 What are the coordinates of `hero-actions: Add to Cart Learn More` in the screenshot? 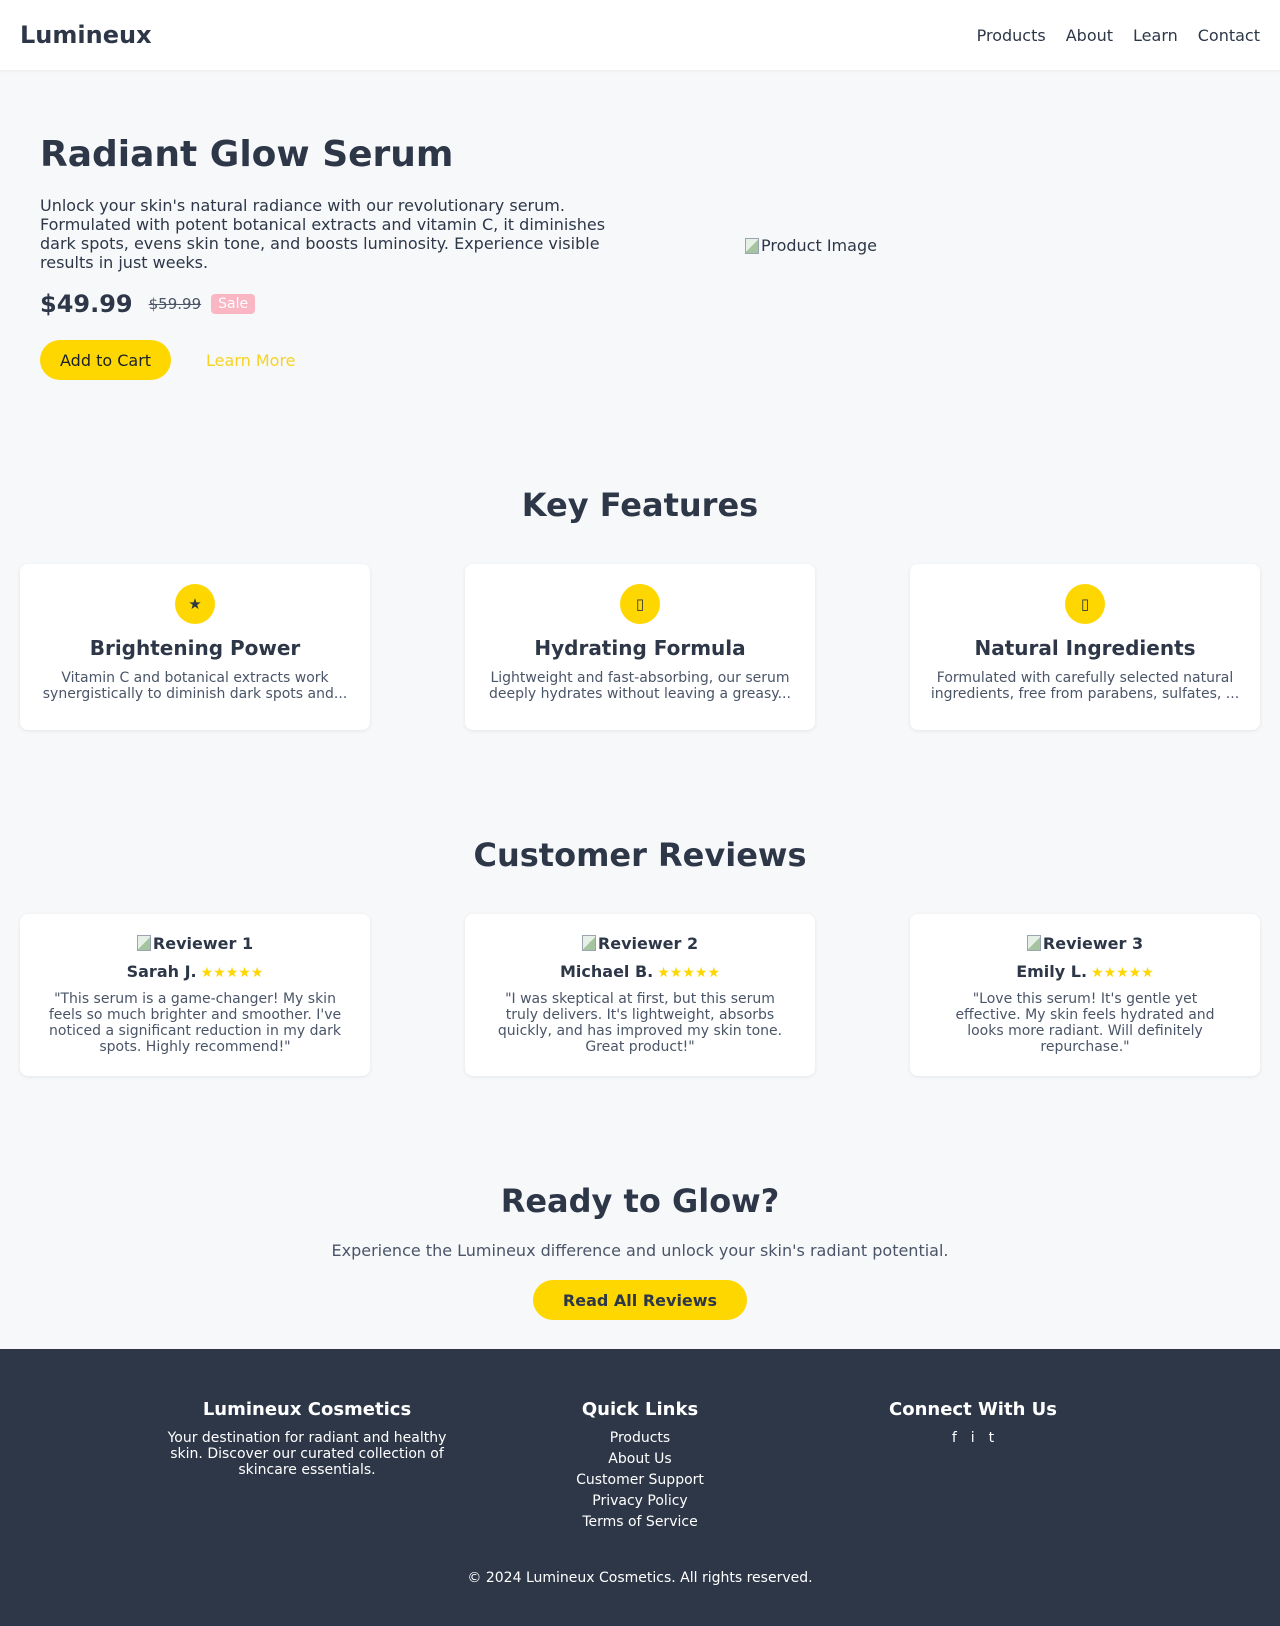 It's located at (168, 360).